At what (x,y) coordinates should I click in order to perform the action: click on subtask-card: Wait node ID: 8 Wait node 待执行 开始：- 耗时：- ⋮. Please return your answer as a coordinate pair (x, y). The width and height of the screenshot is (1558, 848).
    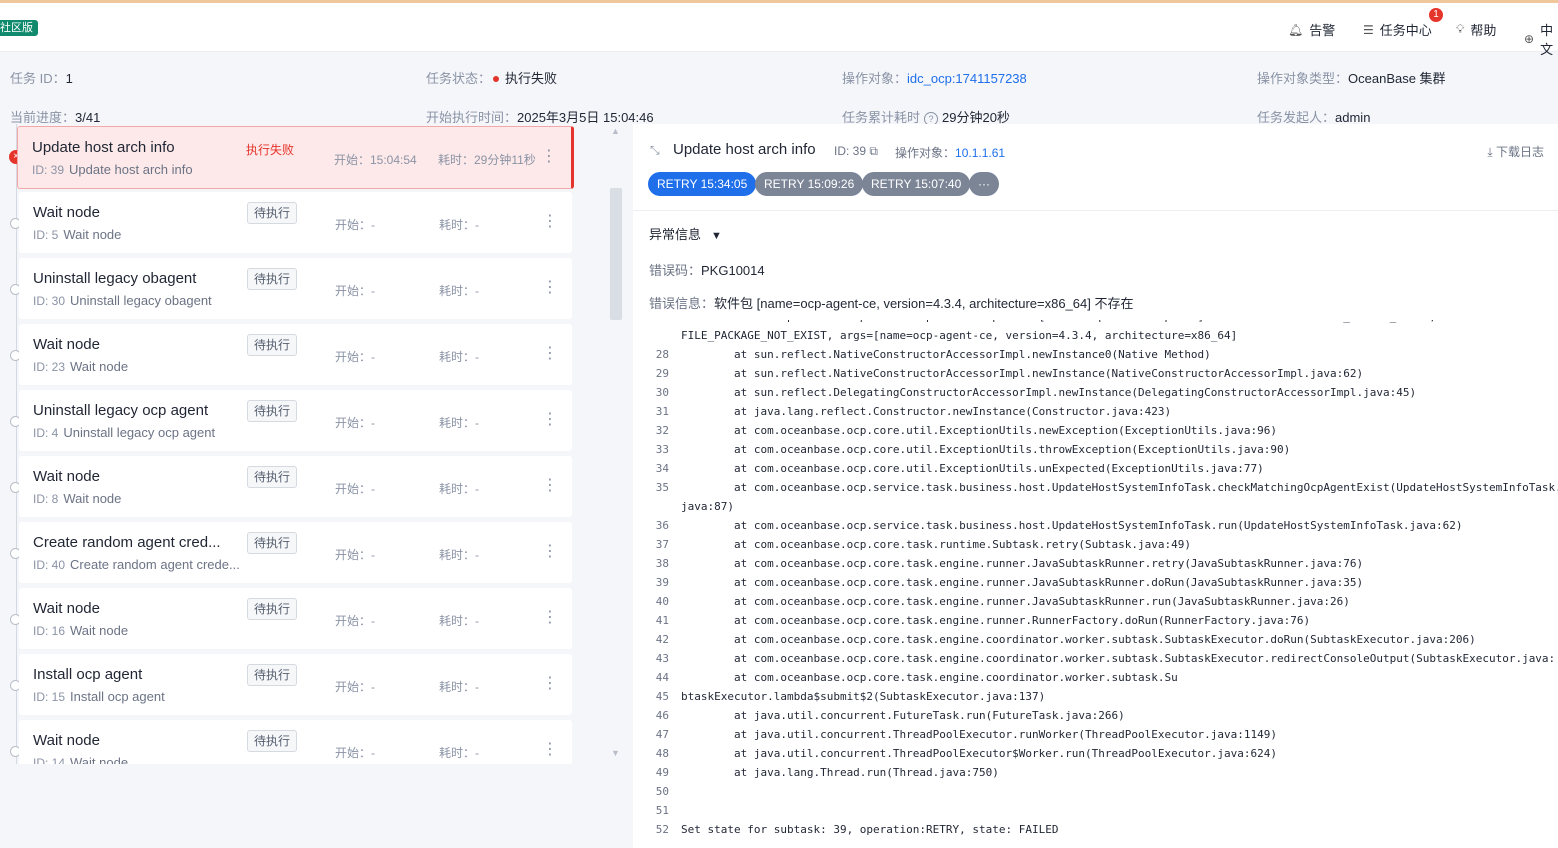
    Looking at the image, I should click on (295, 486).